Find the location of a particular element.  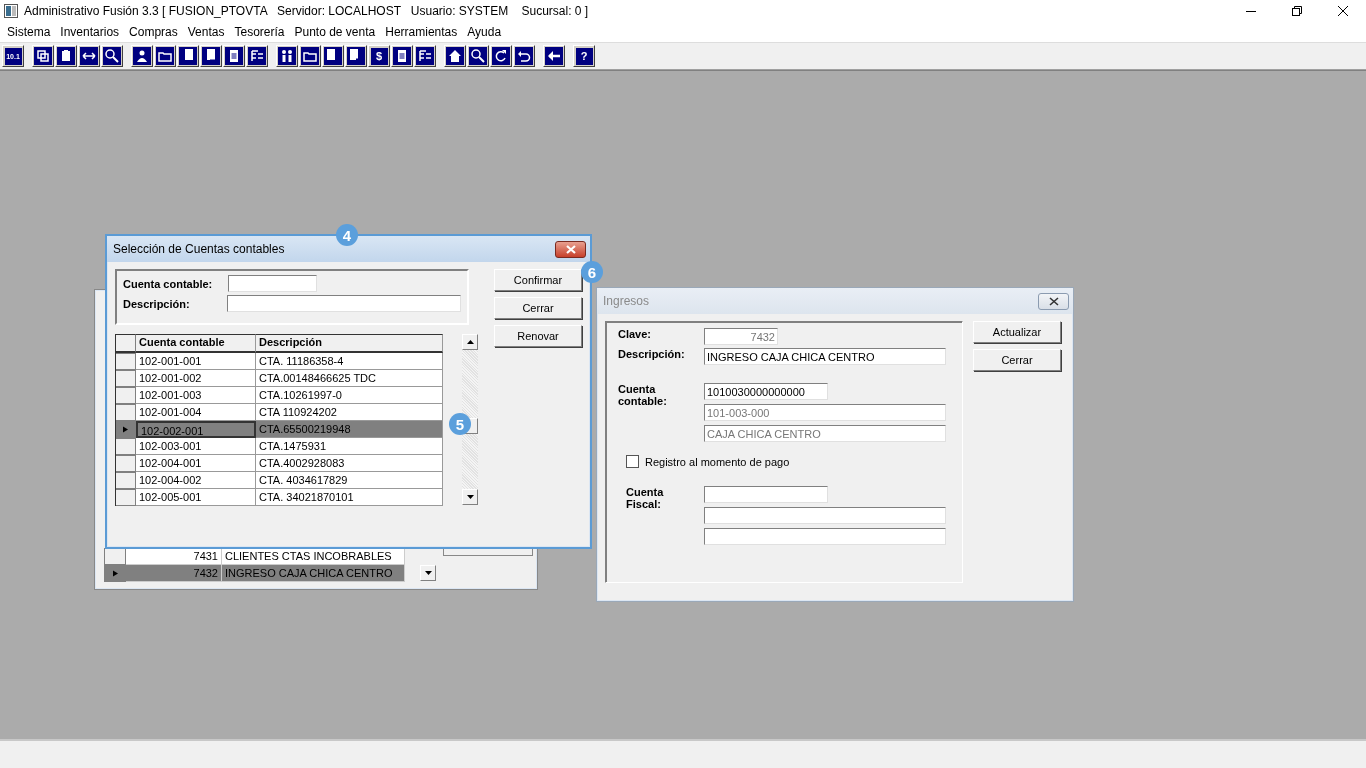

redo-icon is located at coordinates (501, 56).